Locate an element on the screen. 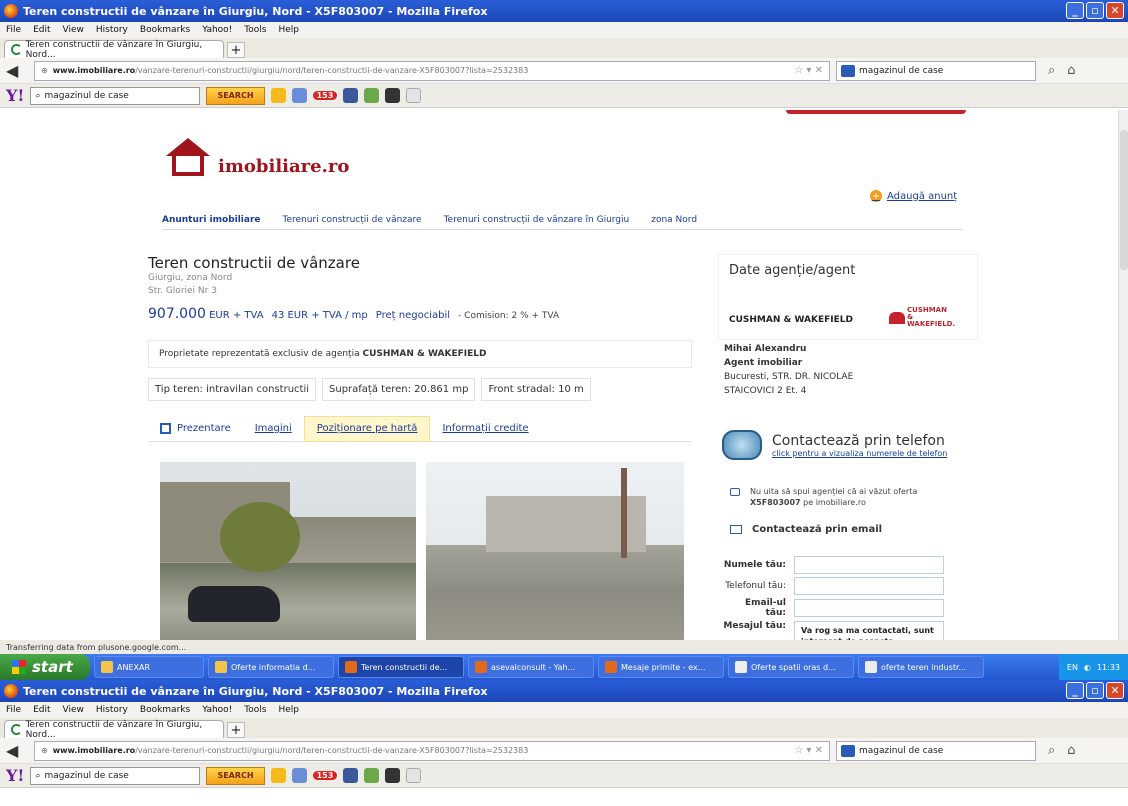  site-logo: imobiliare.ro is located at coordinates (255, 158).